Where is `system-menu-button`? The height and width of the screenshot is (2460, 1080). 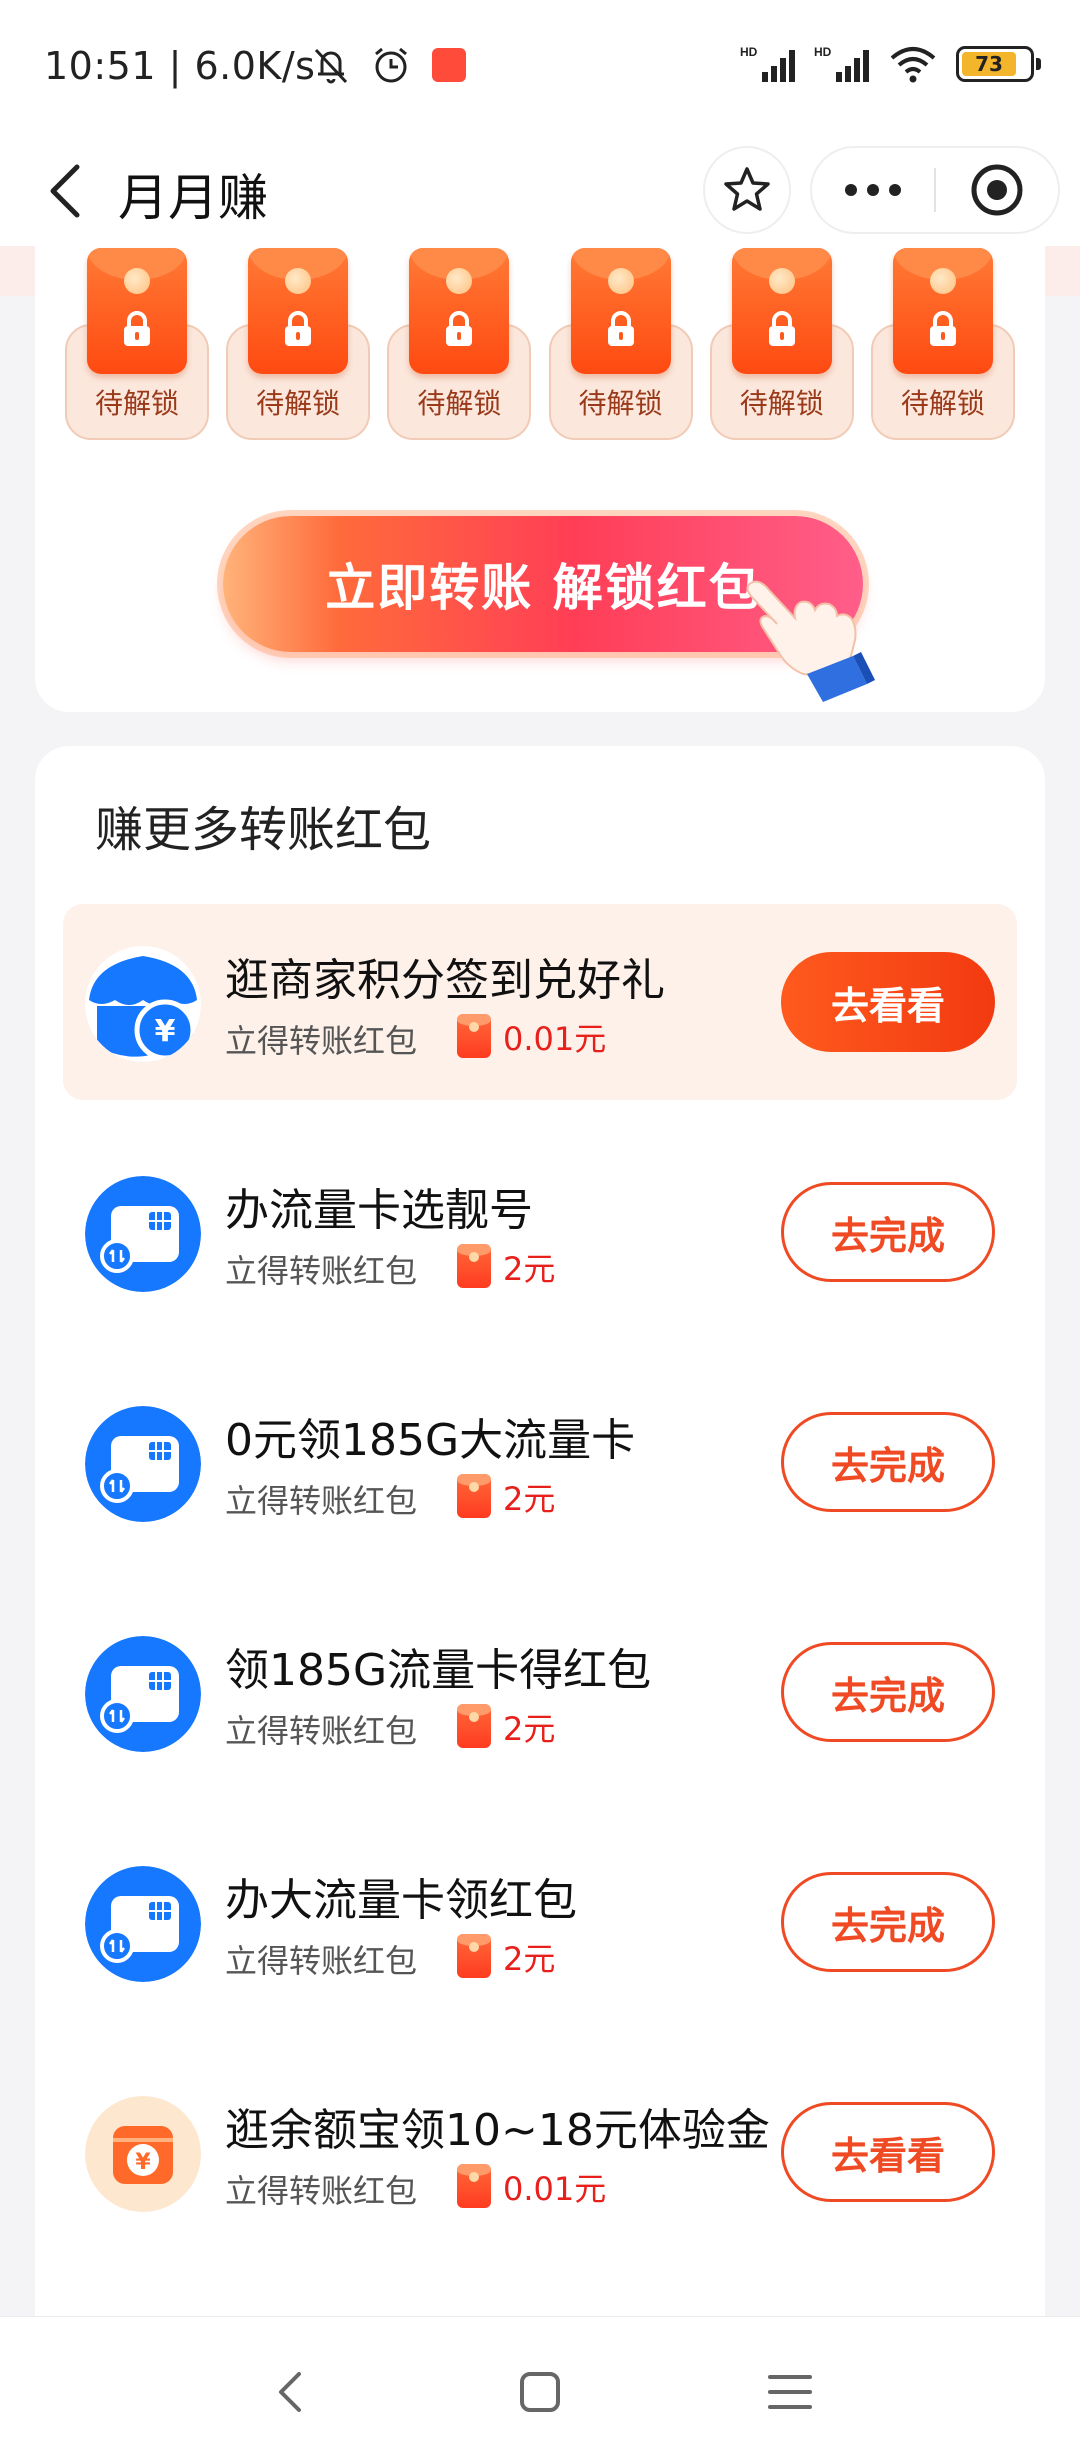
system-menu-button is located at coordinates (790, 2392).